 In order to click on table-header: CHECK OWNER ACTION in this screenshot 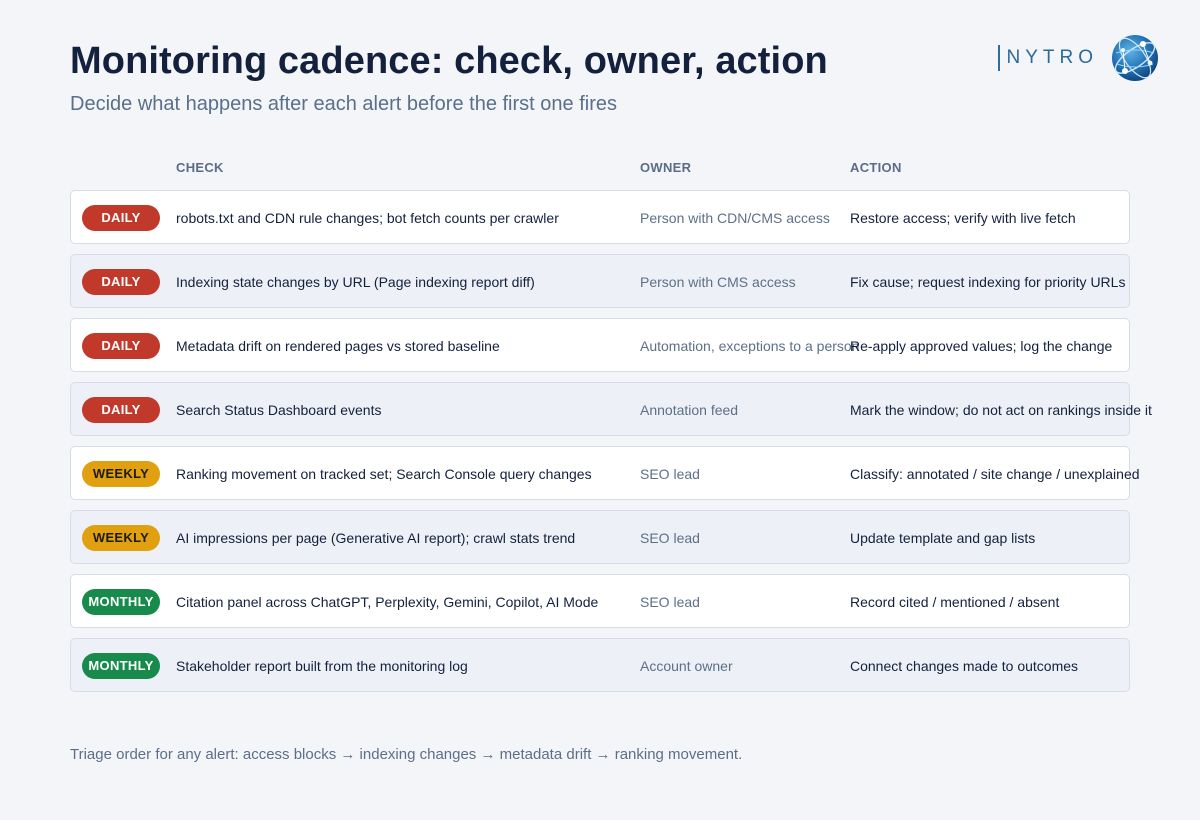, I will do `click(600, 168)`.